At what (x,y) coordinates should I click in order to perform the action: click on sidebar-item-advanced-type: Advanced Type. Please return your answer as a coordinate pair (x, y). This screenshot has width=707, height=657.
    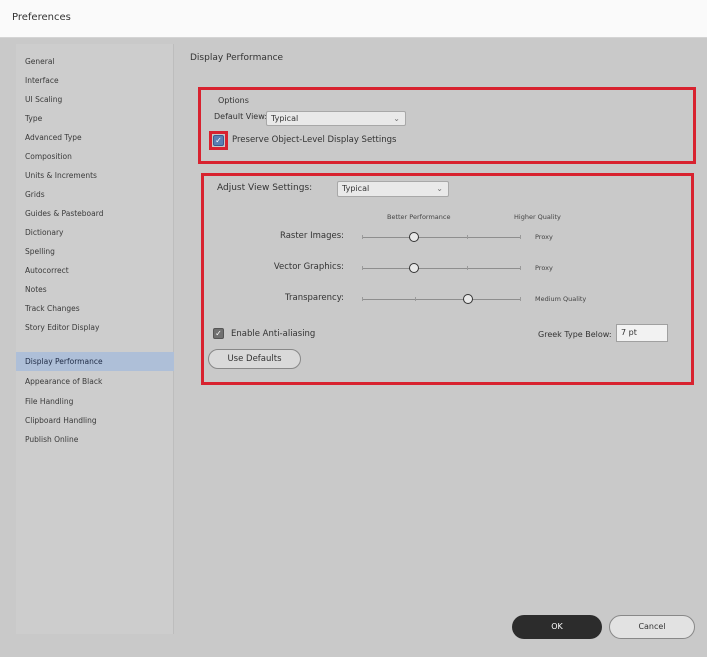
    Looking at the image, I should click on (95, 137).